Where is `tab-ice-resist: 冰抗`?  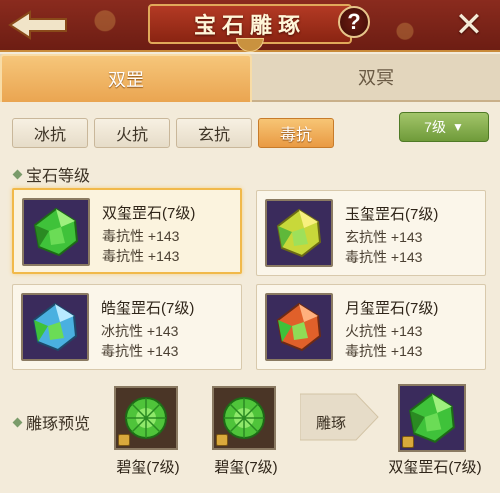 tab-ice-resist: 冰抗 is located at coordinates (50, 133).